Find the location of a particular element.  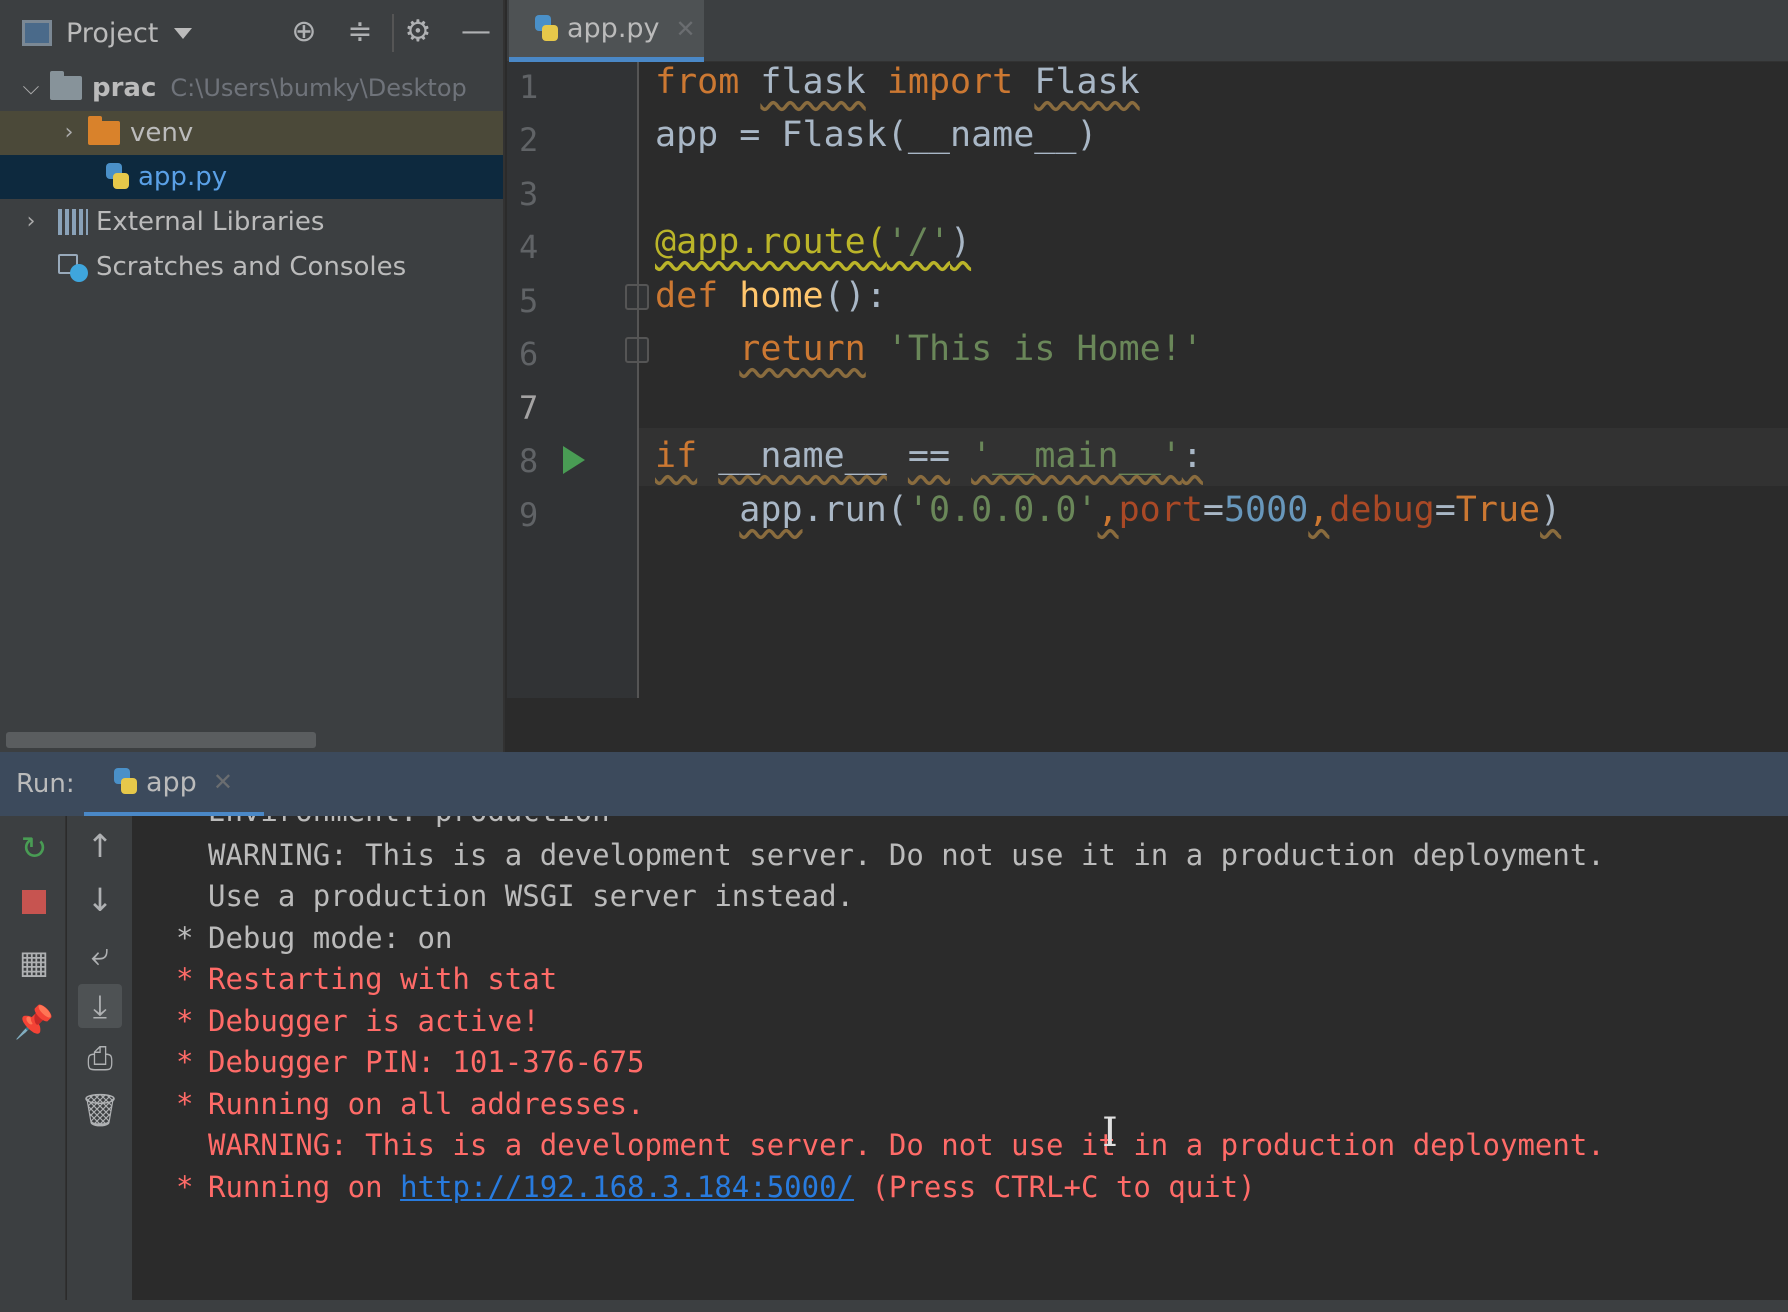

code-line-1: from flask import Flask is located at coordinates (897, 82).